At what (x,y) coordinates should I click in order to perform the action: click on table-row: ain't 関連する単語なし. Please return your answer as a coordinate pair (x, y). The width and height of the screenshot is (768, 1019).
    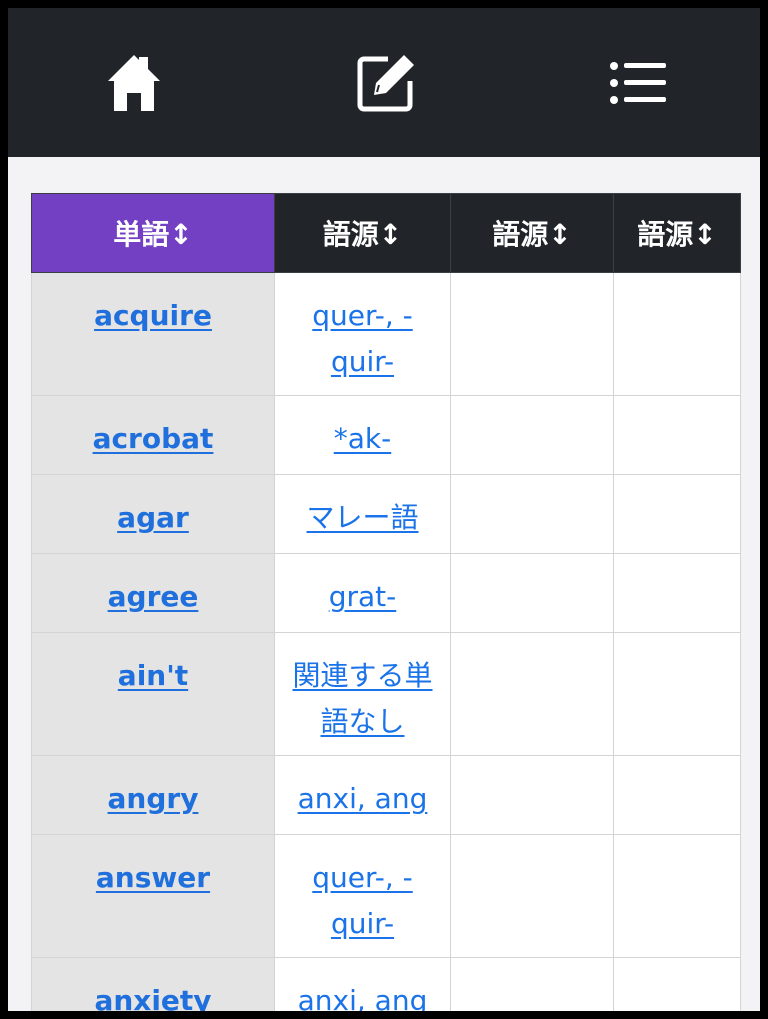
    Looking at the image, I should click on (386, 694).